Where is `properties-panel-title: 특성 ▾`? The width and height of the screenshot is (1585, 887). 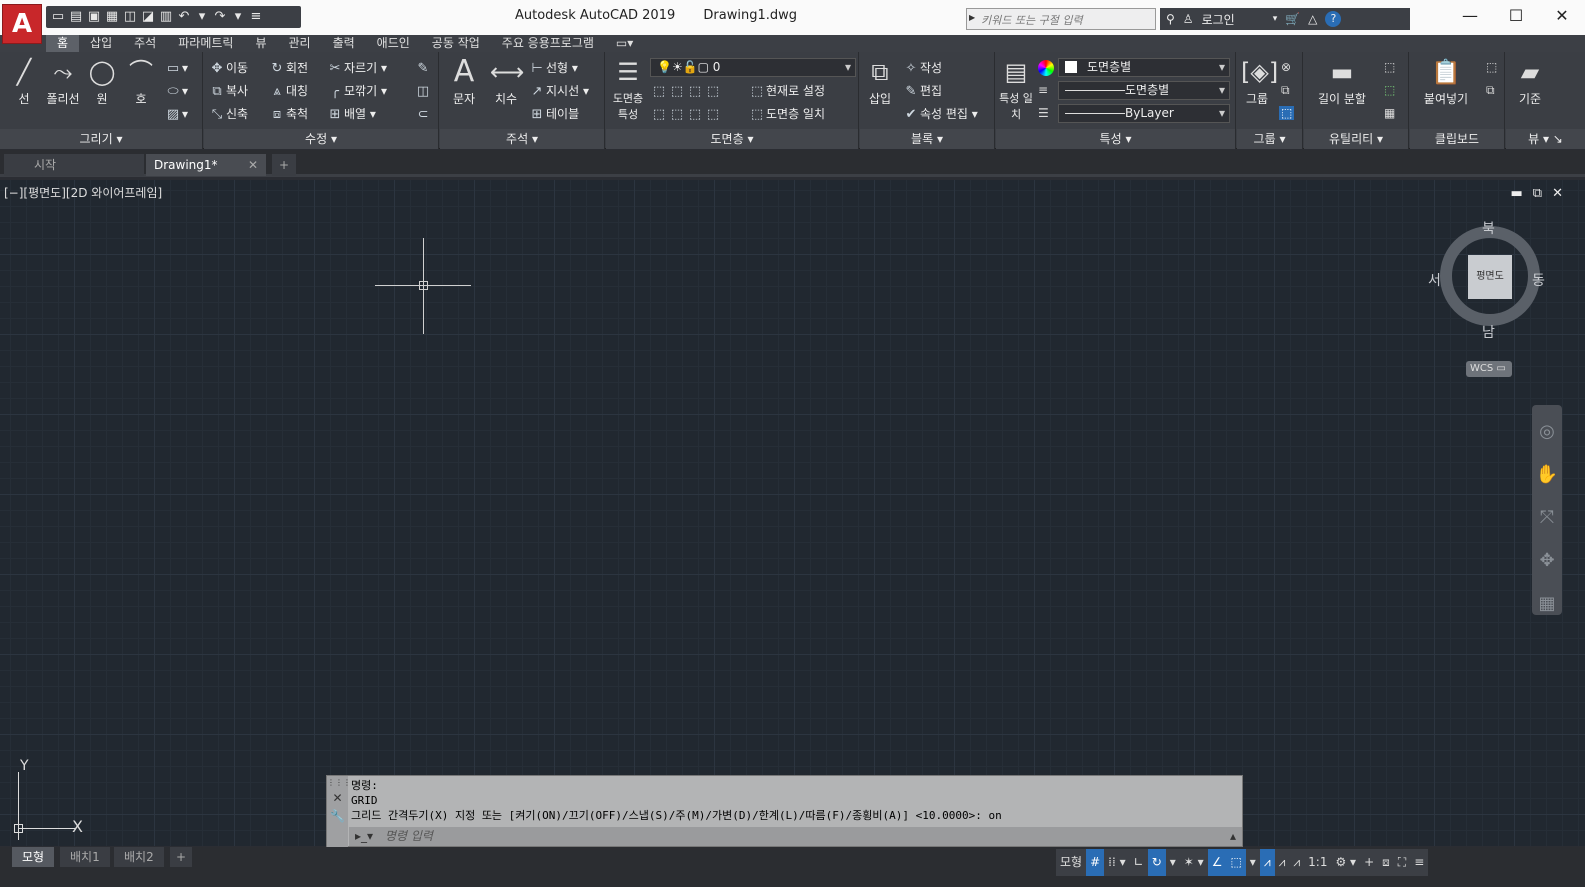 properties-panel-title: 특성 ▾ is located at coordinates (1115, 139).